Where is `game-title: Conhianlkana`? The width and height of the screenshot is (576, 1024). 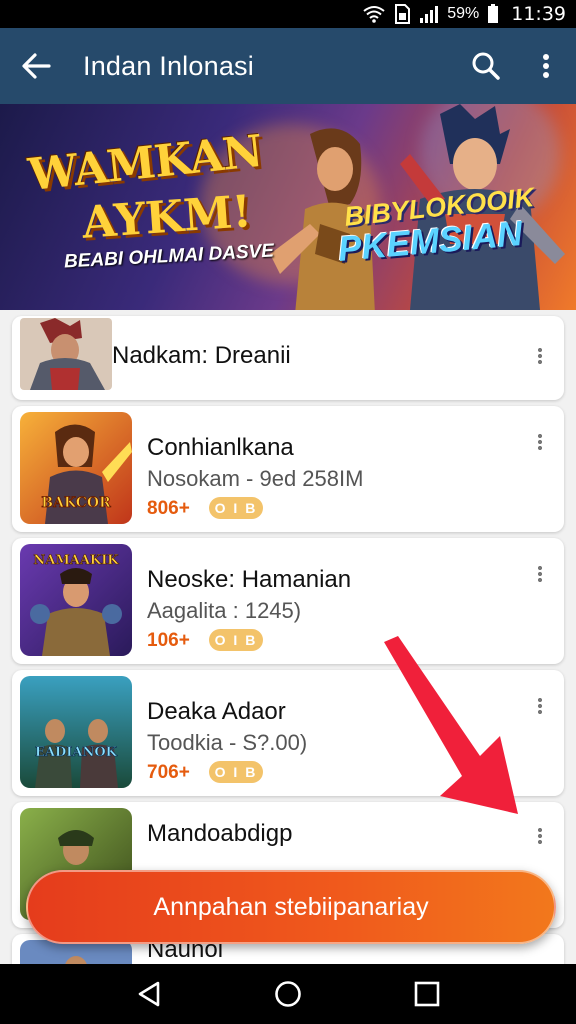
game-title: Conhianlkana is located at coordinates (220, 447).